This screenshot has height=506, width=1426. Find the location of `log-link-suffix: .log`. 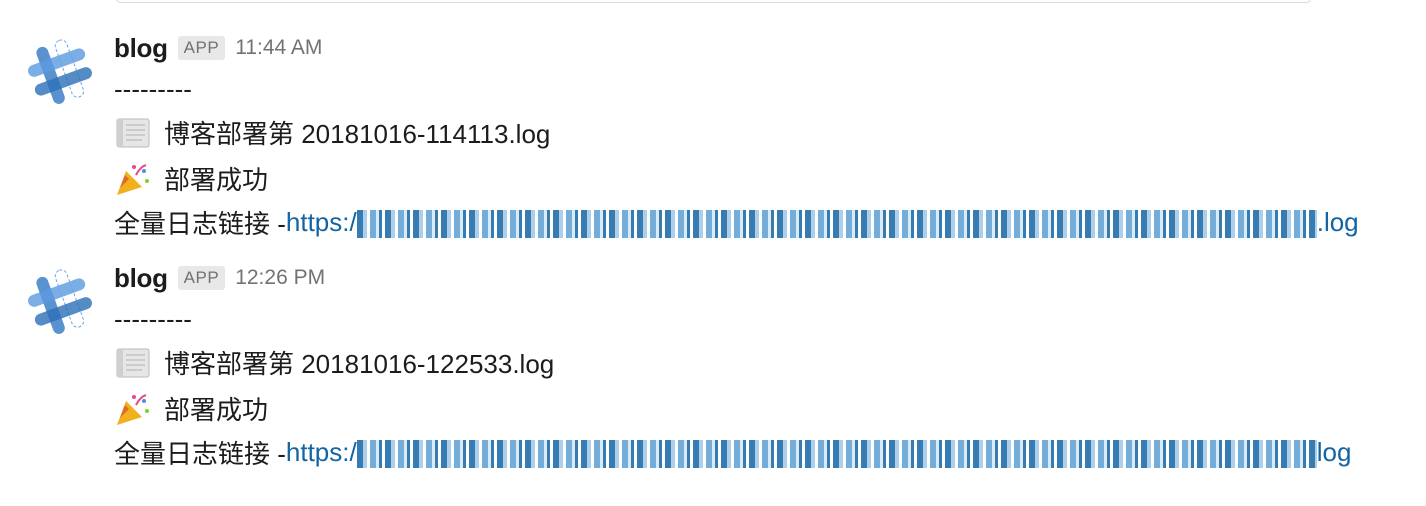

log-link-suffix: .log is located at coordinates (1338, 222).